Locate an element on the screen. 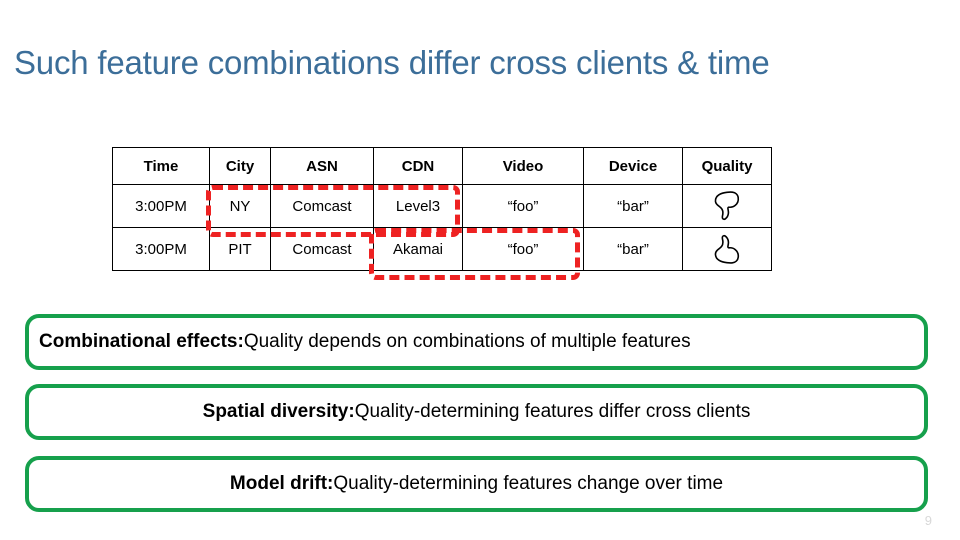 The image size is (960, 540). callout-lead: Spatial diversity: is located at coordinates (278, 411).